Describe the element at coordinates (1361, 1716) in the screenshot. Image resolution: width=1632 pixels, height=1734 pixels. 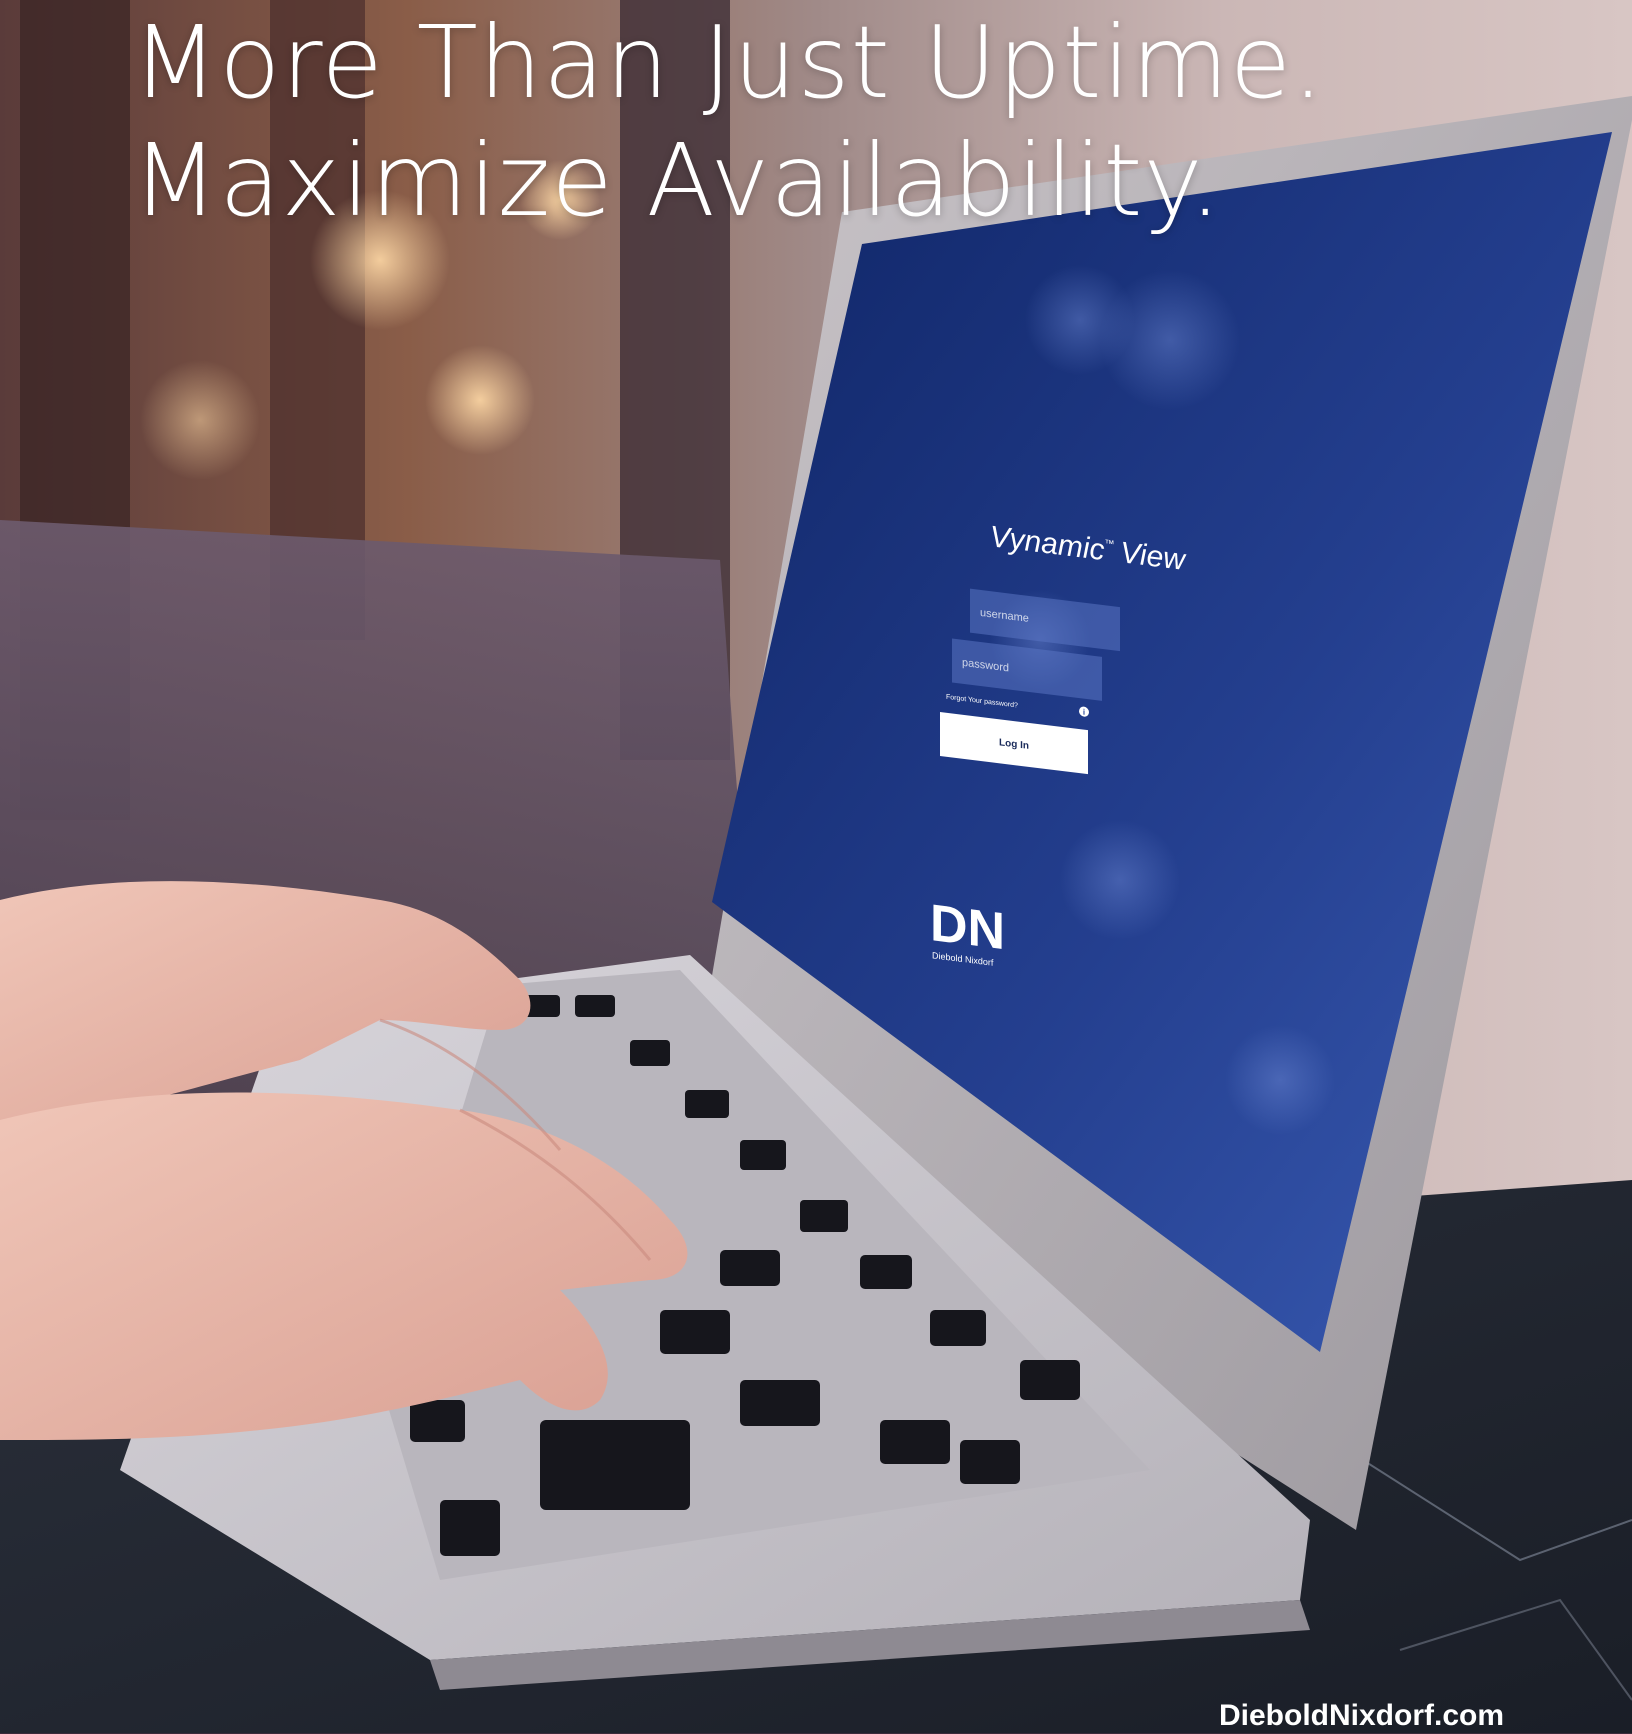
I see `website-url: DieboldNixdorf.com` at that location.